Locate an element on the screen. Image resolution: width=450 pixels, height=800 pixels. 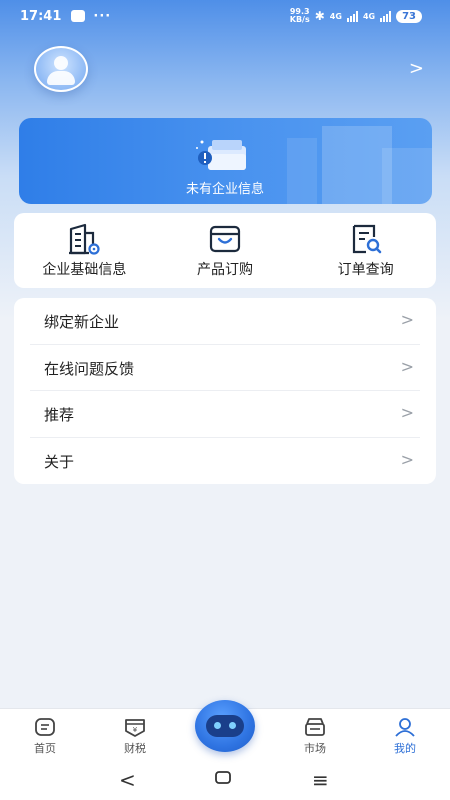
menu-item-bind-enterprise: 绑定新企业 > is located at coordinates (225, 321).